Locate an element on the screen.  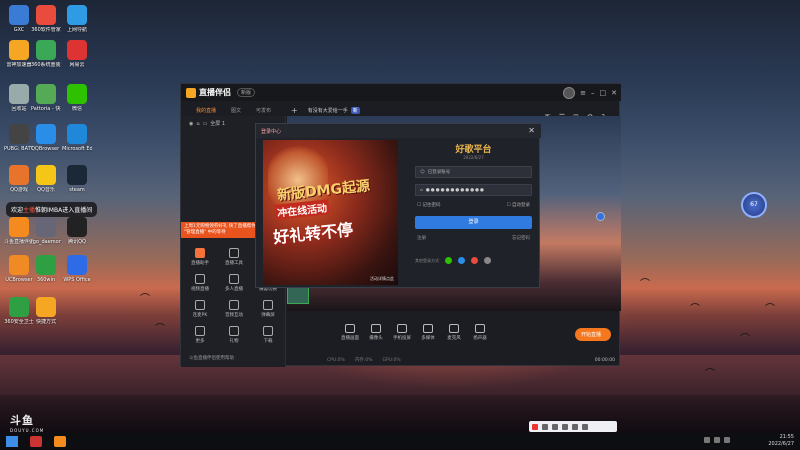
control-button: 麦克风 is located at coordinates (454, 332).